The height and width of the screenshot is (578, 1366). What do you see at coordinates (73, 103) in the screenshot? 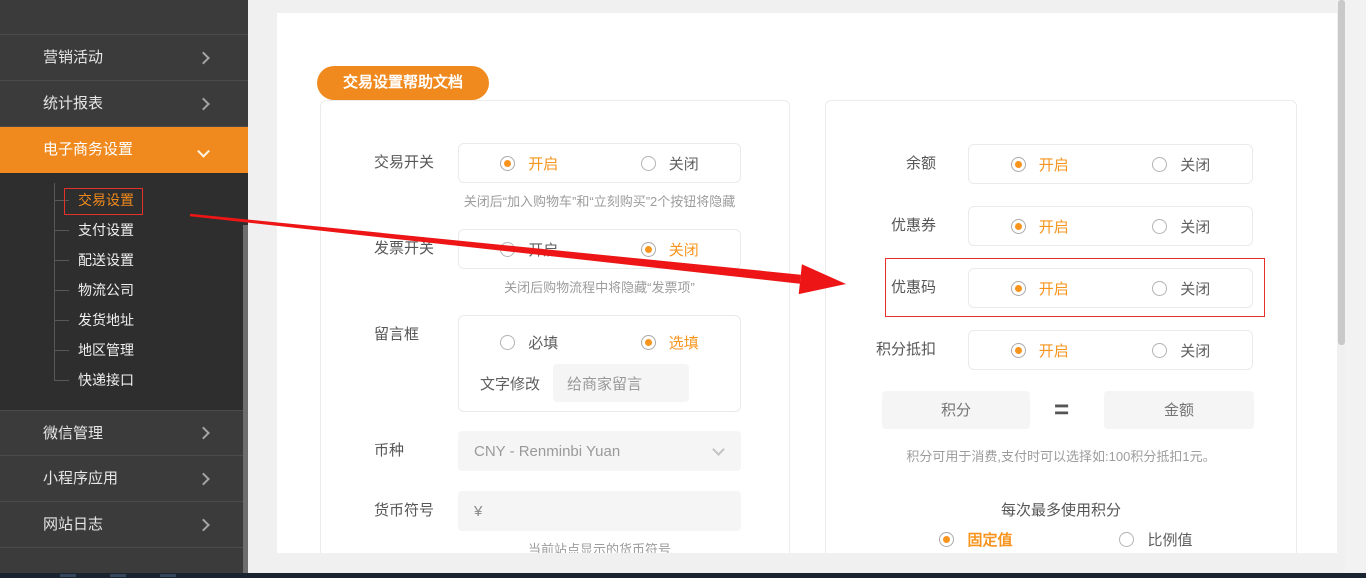
I see `sidebar-item-label: 统计报表` at bounding box center [73, 103].